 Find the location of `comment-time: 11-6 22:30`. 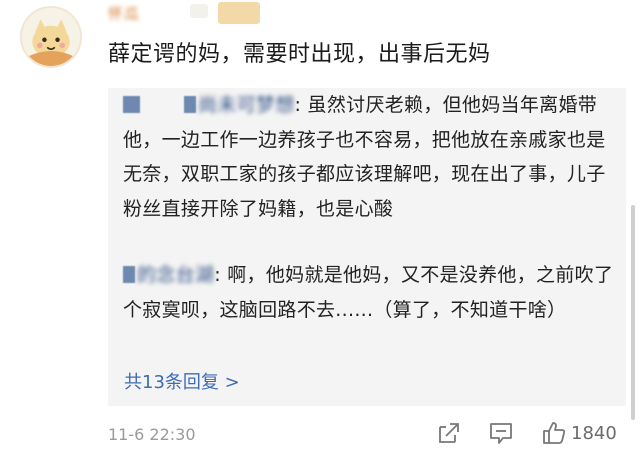

comment-time: 11-6 22:30 is located at coordinates (152, 434).